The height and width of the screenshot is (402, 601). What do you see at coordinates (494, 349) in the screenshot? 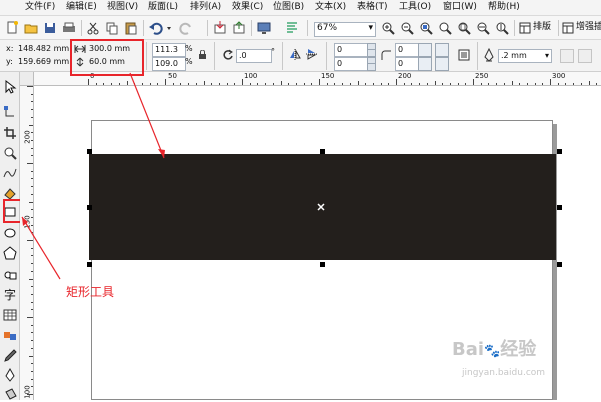
I see `watermark-logo: Bai🐾经验` at bounding box center [494, 349].